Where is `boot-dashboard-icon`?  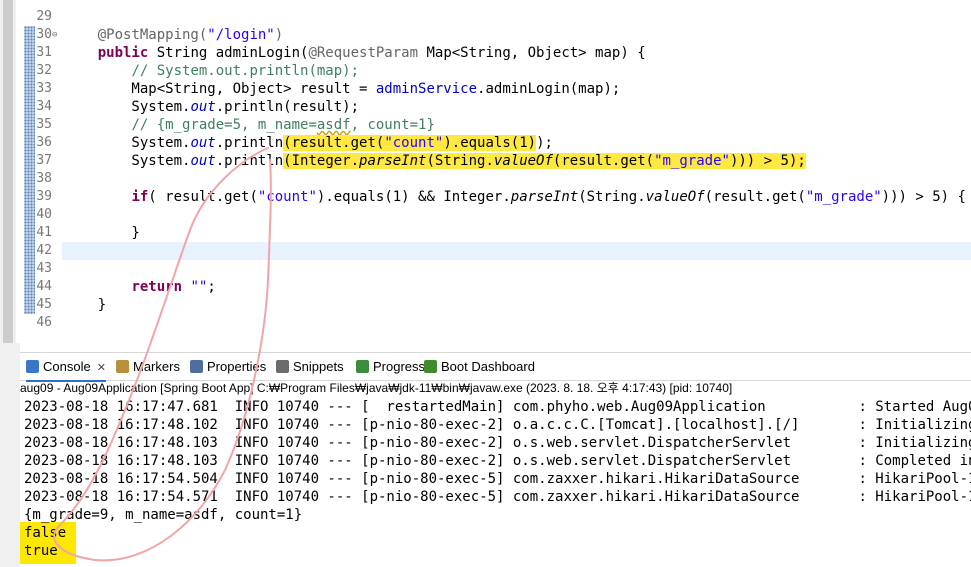 boot-dashboard-icon is located at coordinates (430, 366).